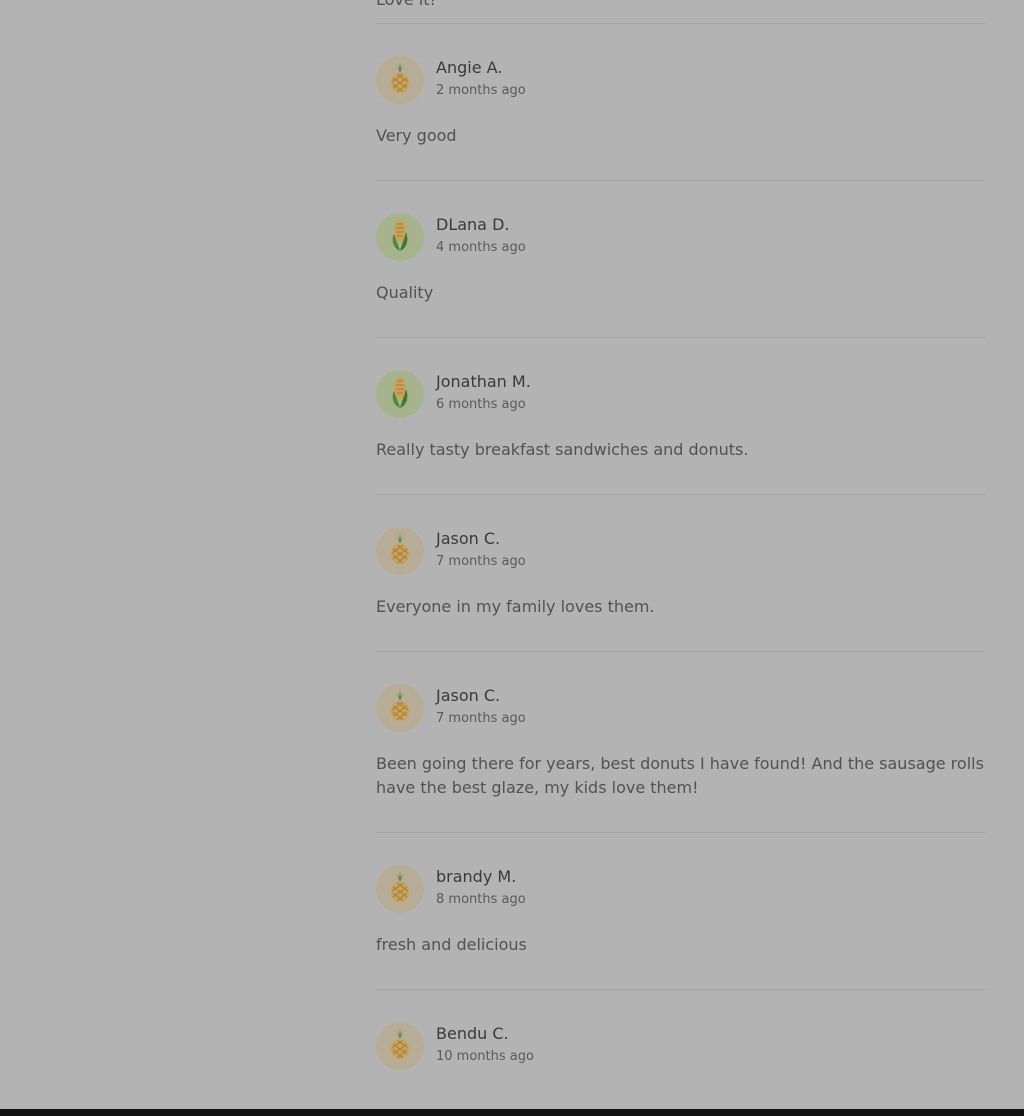 The image size is (1024, 1116). I want to click on review-item: Angie A. 2 months ago Very good, so click(680, 102).